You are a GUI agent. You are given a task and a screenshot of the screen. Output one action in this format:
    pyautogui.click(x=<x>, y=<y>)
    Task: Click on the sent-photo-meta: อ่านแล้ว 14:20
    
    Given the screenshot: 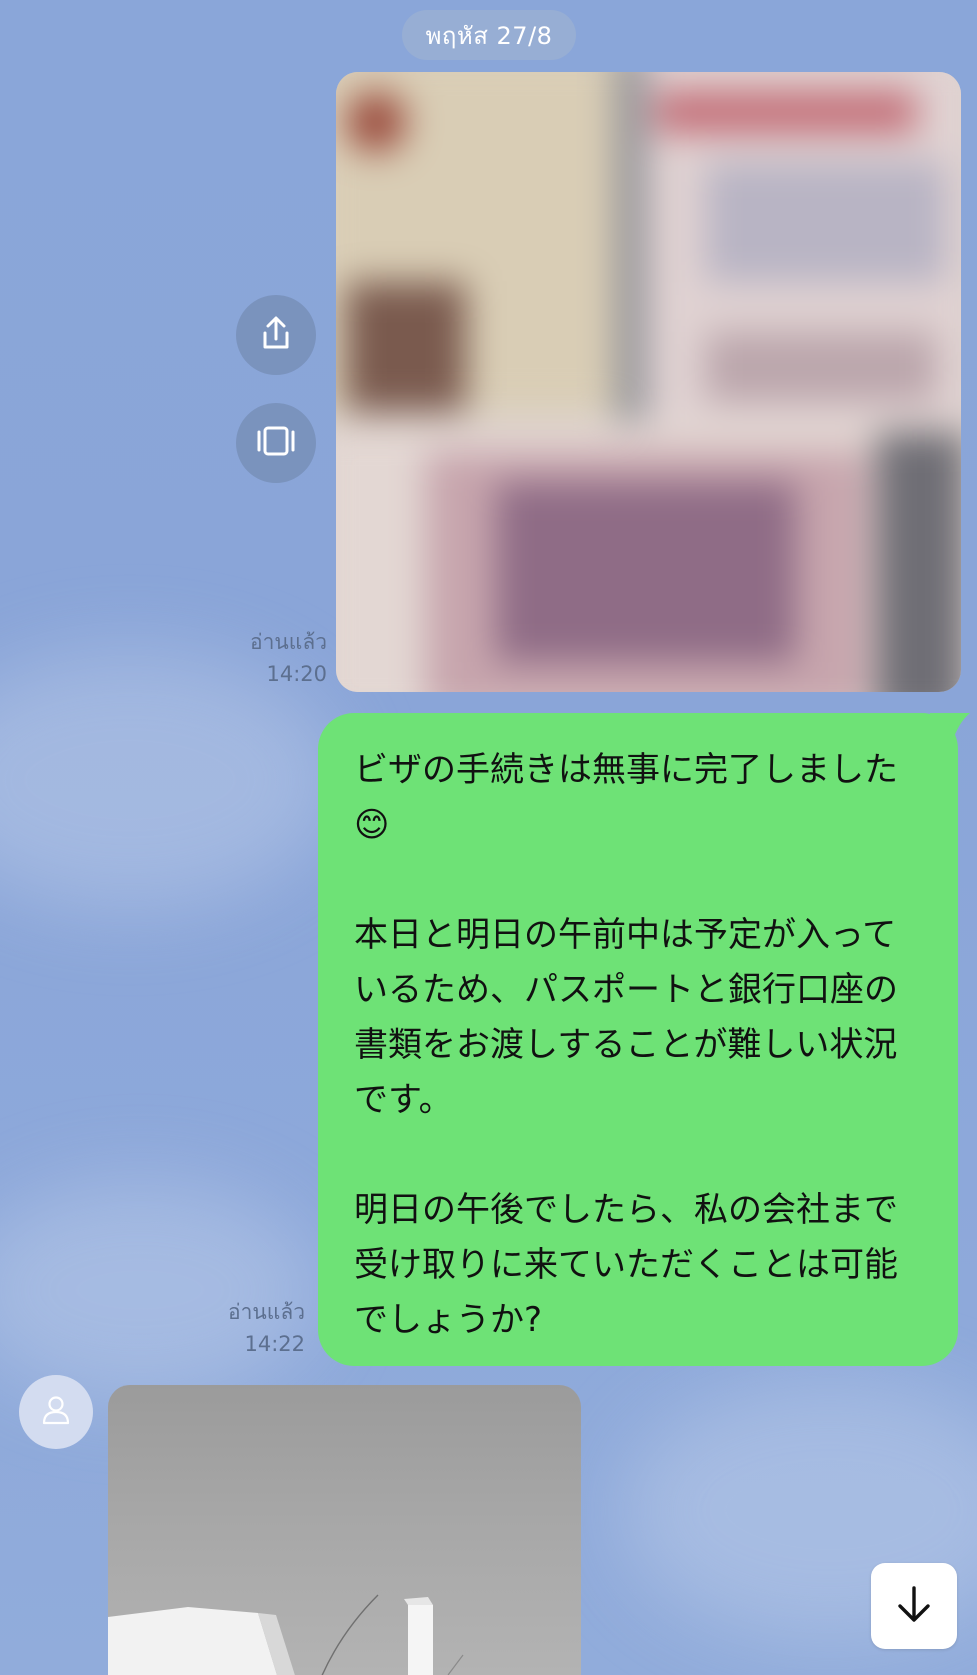 What is the action you would take?
    pyautogui.click(x=266, y=658)
    